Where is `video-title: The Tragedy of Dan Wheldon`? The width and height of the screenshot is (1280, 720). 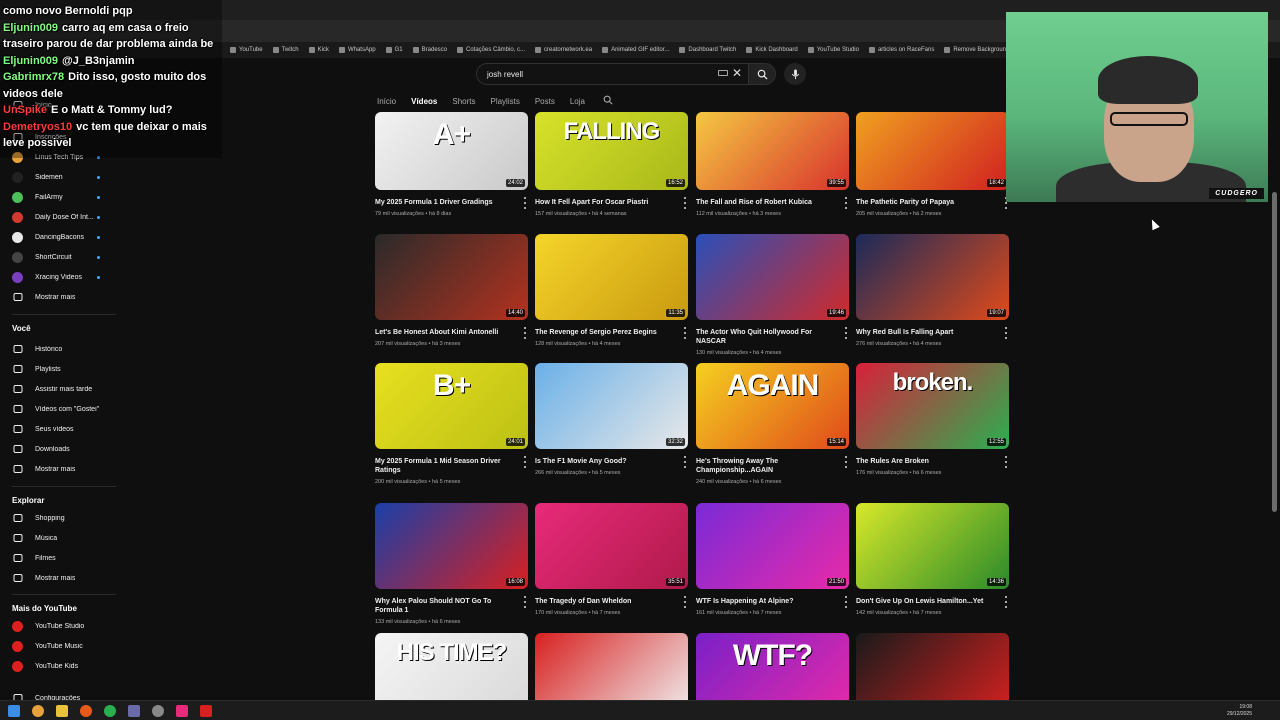 video-title: The Tragedy of Dan Wheldon is located at coordinates (605, 601).